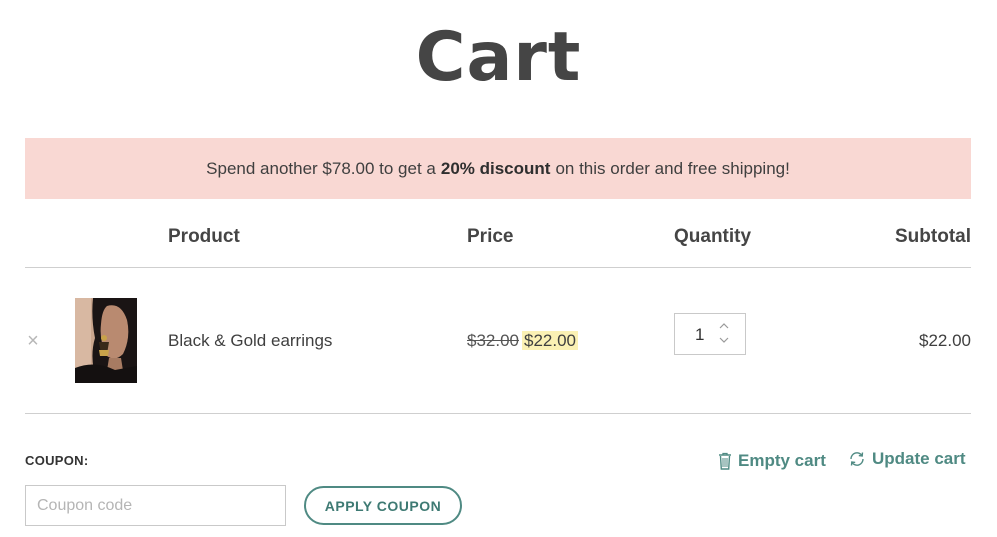 The width and height of the screenshot is (997, 537). What do you see at coordinates (383, 505) in the screenshot?
I see `apply-coupon-button: APPLY COUPON` at bounding box center [383, 505].